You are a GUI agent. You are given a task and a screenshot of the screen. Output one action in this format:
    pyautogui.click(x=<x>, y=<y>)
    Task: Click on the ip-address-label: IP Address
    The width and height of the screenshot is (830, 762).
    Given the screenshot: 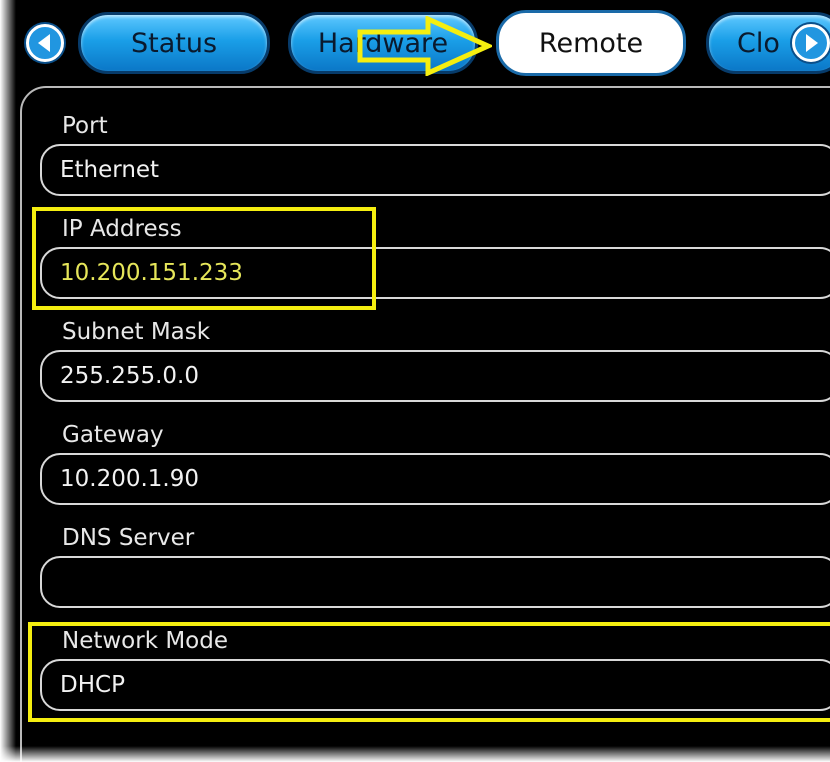 What is the action you would take?
    pyautogui.click(x=122, y=229)
    